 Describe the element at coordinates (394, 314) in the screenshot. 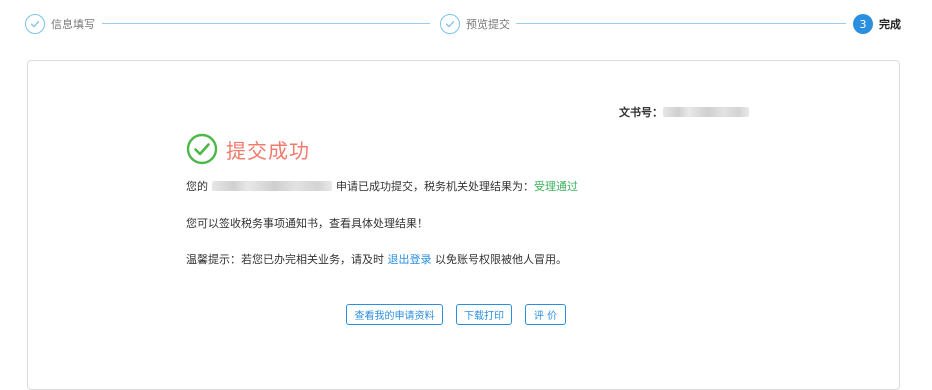

I see `view-application-button: 查看我的申请资料` at that location.